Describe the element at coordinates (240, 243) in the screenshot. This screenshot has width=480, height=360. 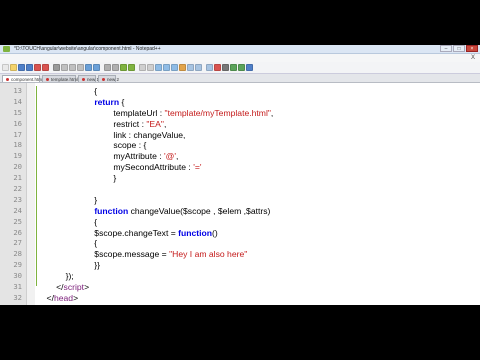
I see `code-line: 27 {` at that location.